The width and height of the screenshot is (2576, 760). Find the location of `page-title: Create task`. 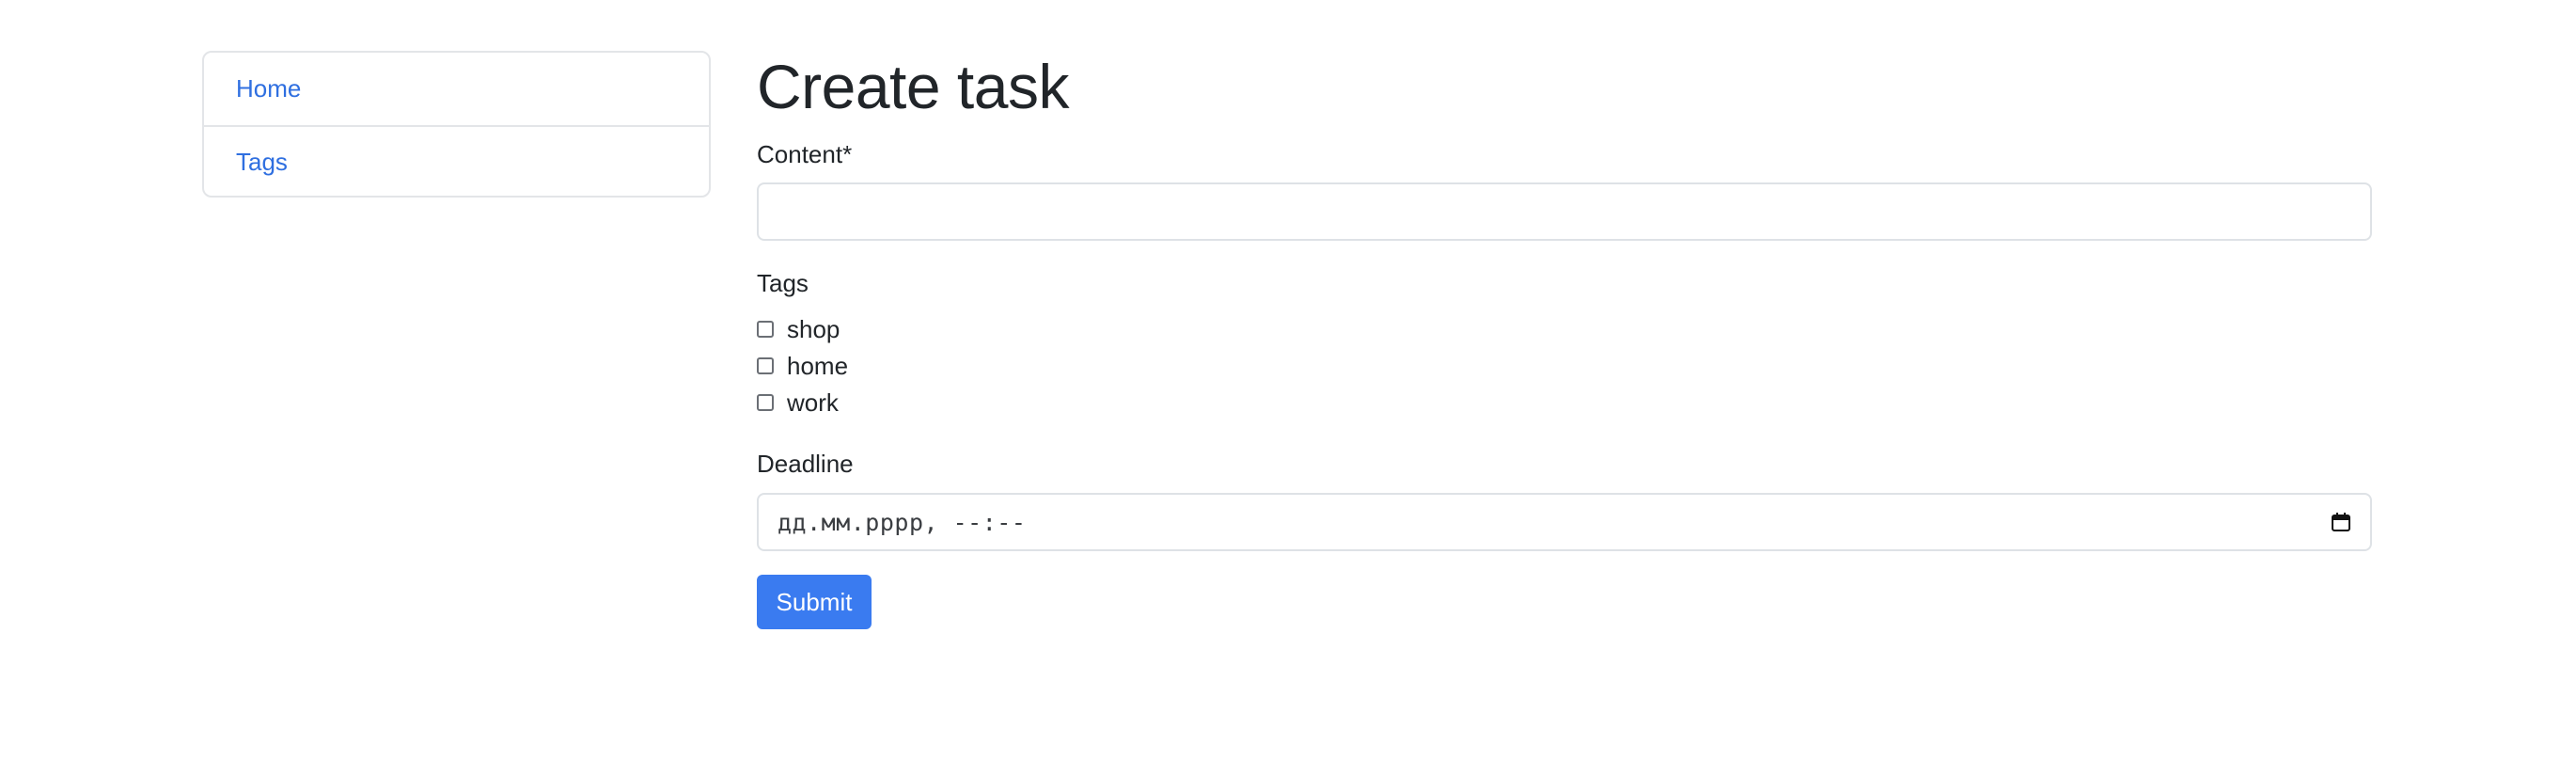

page-title: Create task is located at coordinates (913, 86).